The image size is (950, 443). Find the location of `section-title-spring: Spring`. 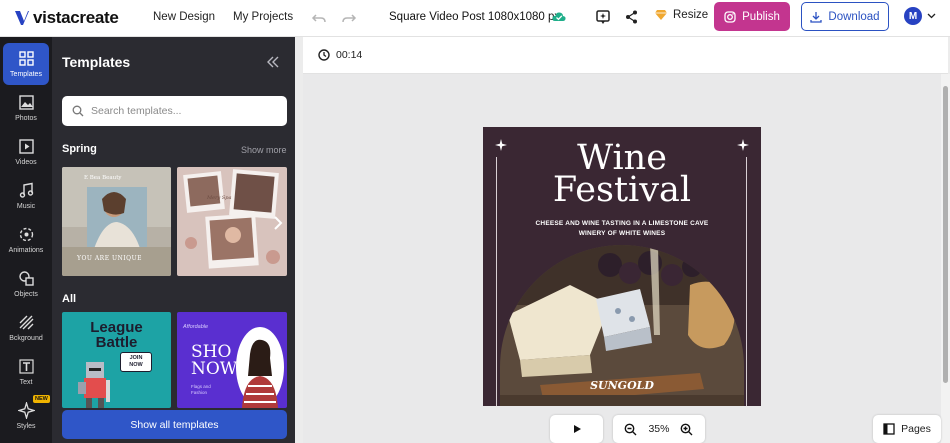

section-title-spring: Spring is located at coordinates (79, 149).